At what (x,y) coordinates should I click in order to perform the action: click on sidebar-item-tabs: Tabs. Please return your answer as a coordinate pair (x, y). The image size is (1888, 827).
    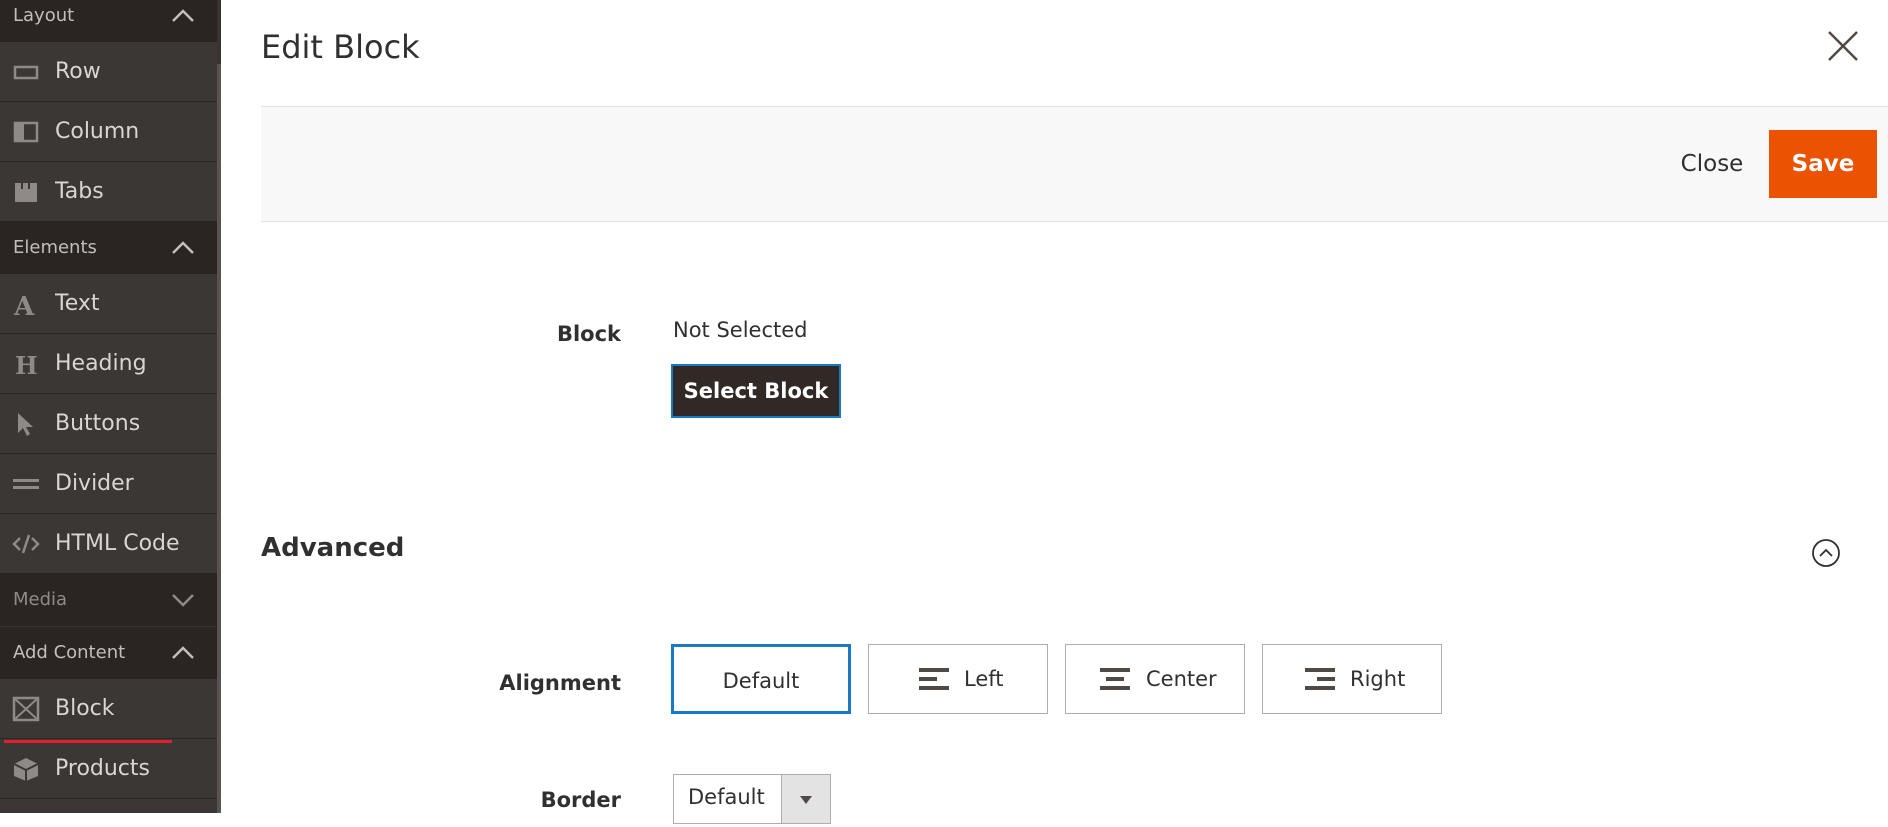
    Looking at the image, I should click on (108, 192).